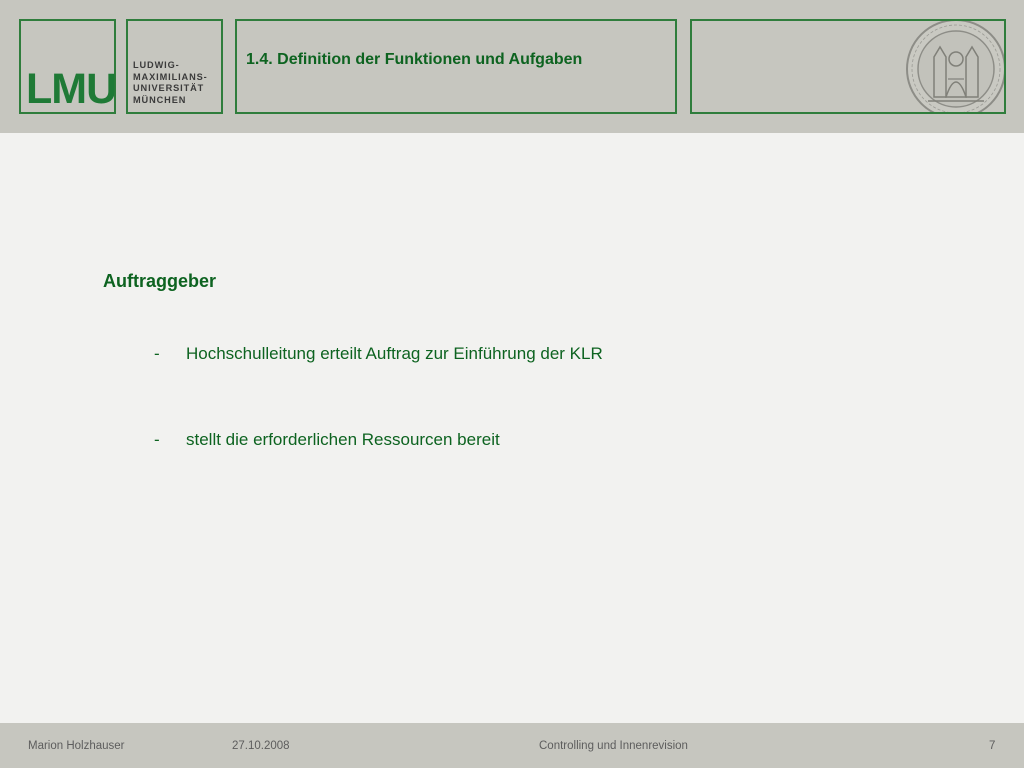 The width and height of the screenshot is (1024, 768). What do you see at coordinates (160, 281) in the screenshot?
I see `section-heading: Auftraggeber` at bounding box center [160, 281].